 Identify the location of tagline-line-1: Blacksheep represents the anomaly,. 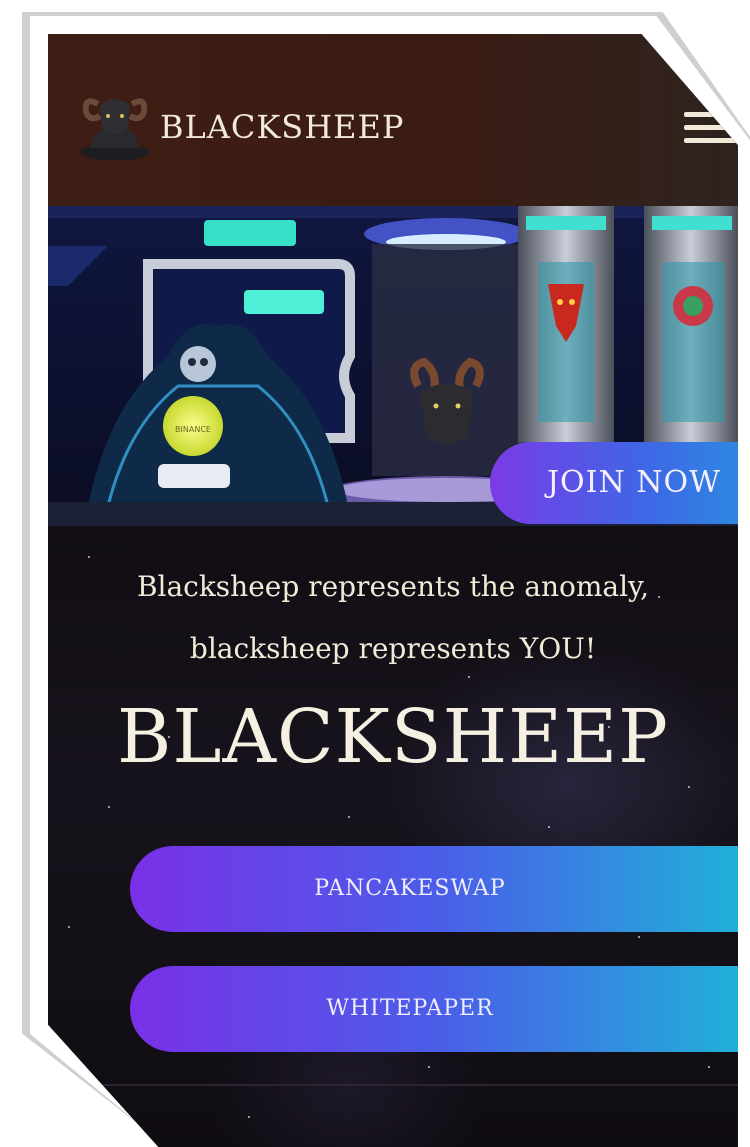
(393, 586).